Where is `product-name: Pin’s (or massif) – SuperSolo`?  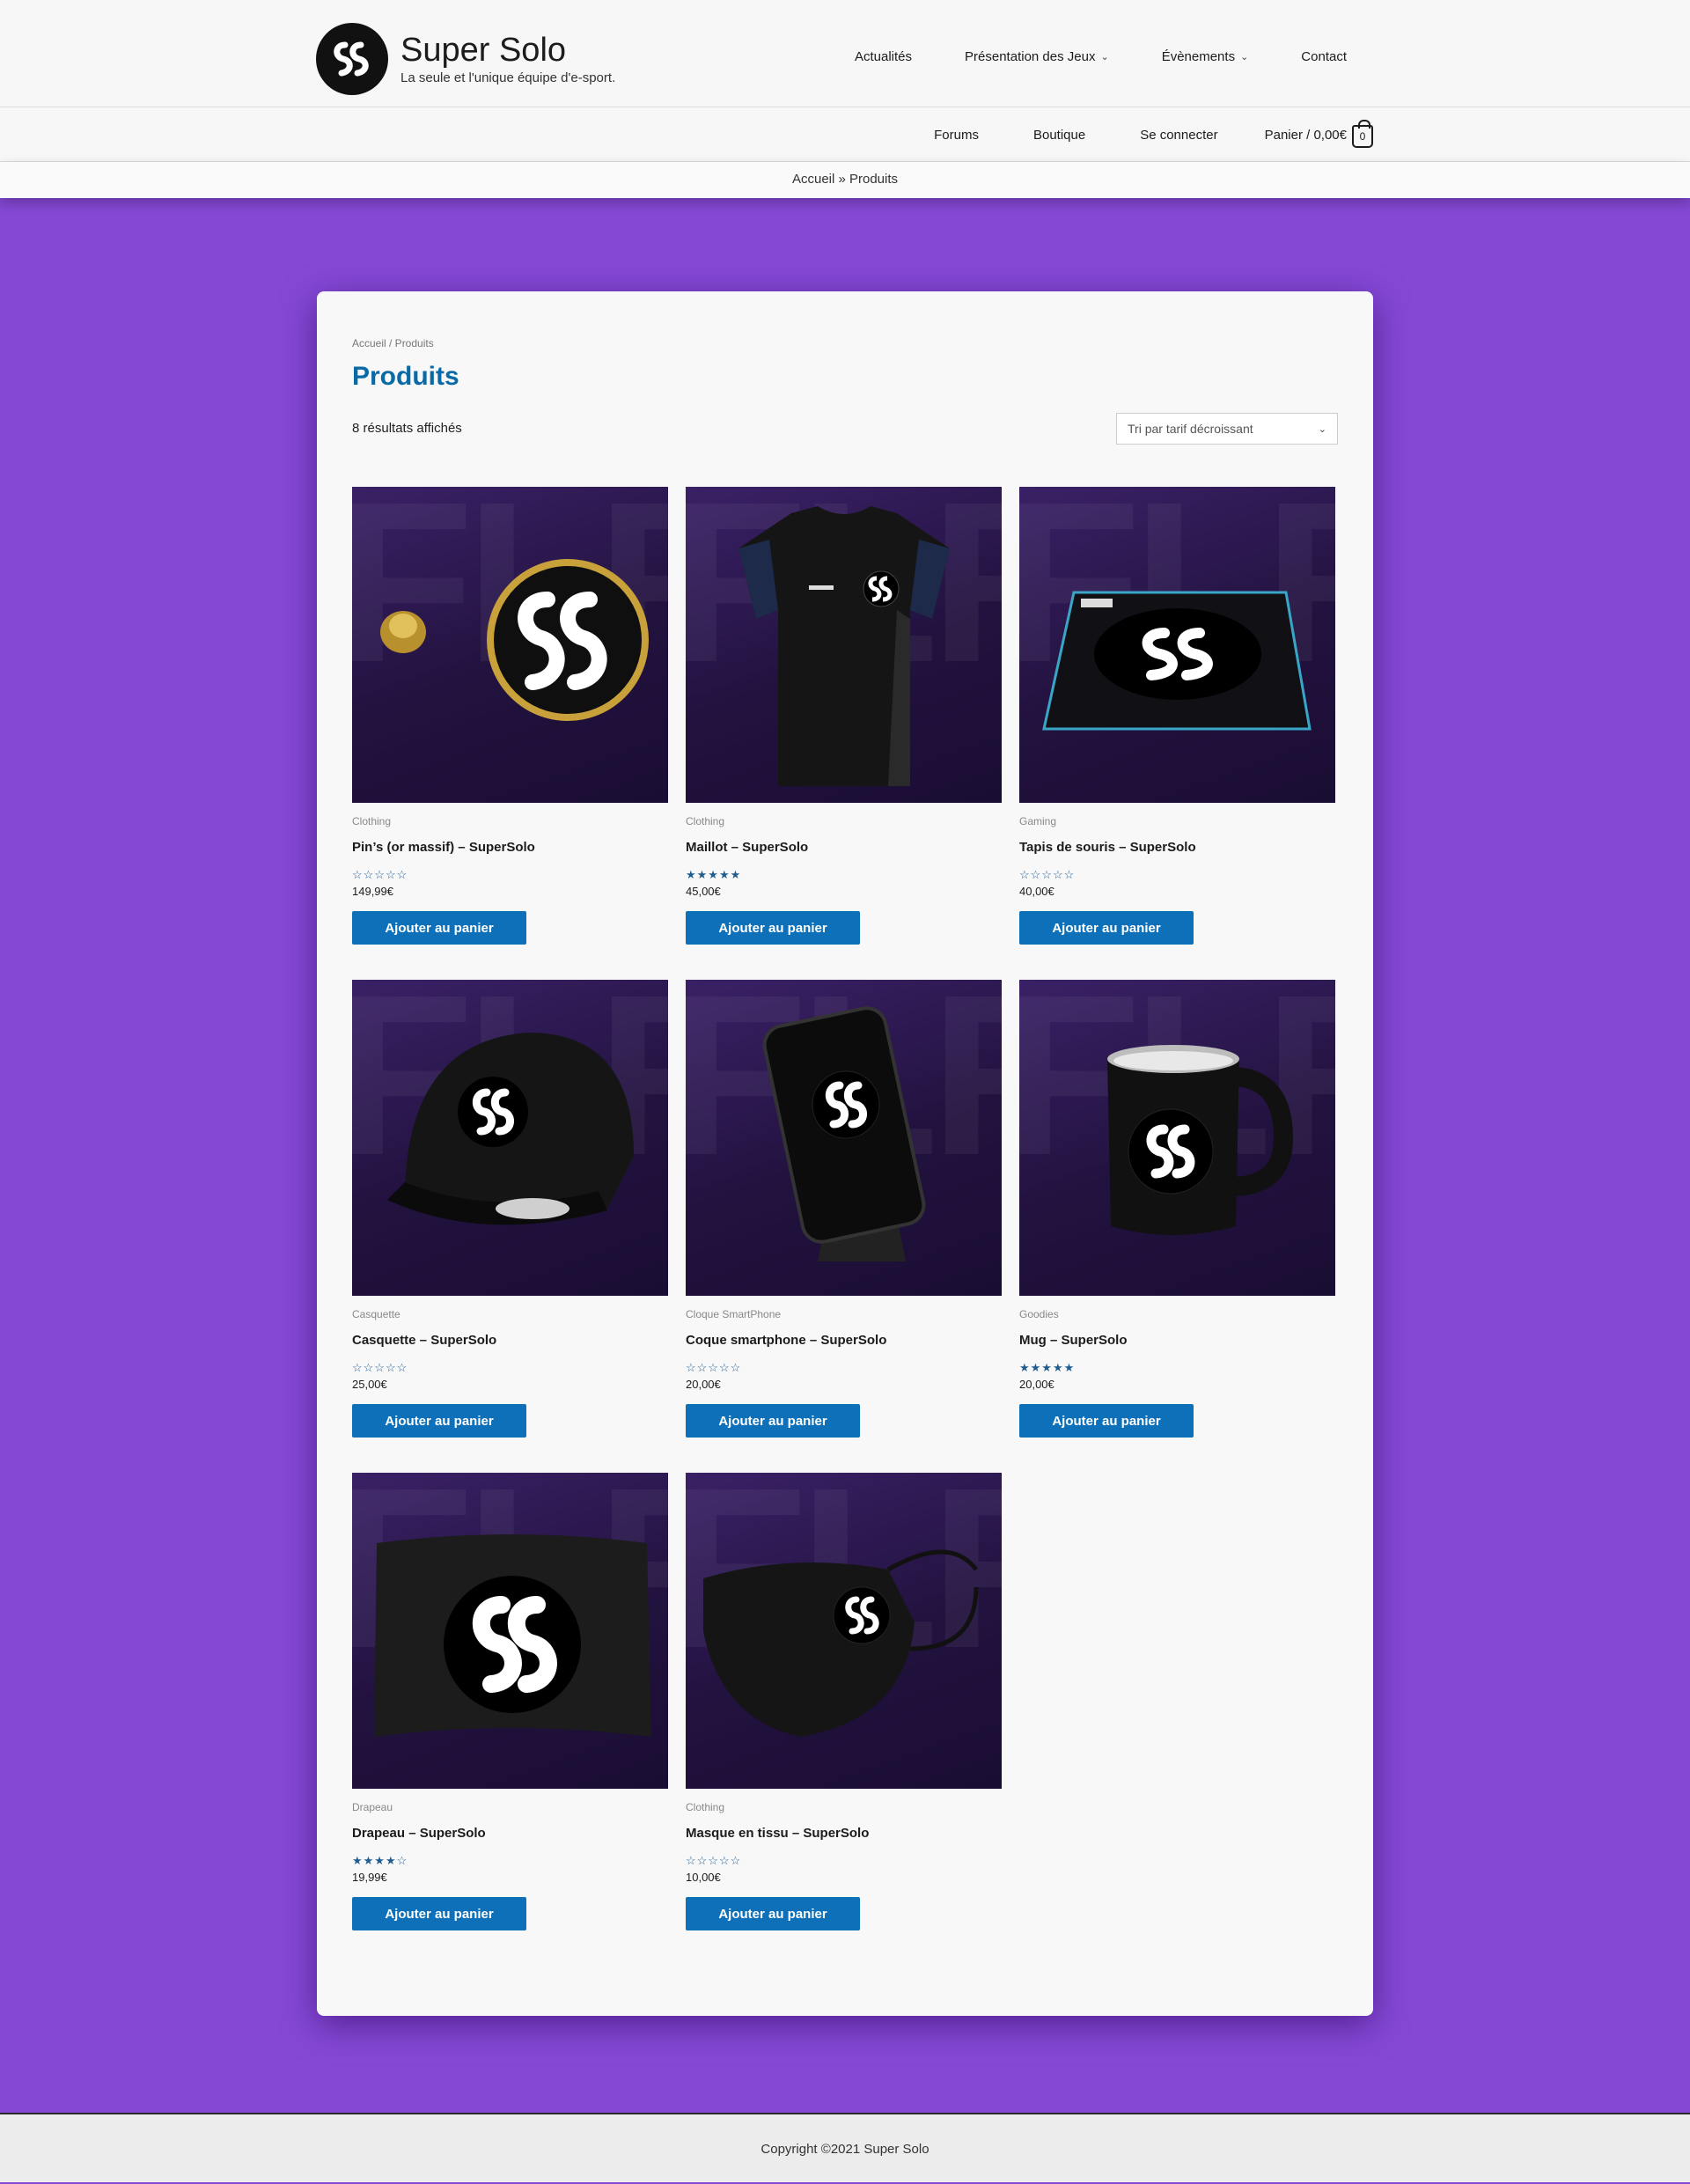 product-name: Pin’s (or massif) – SuperSolo is located at coordinates (510, 847).